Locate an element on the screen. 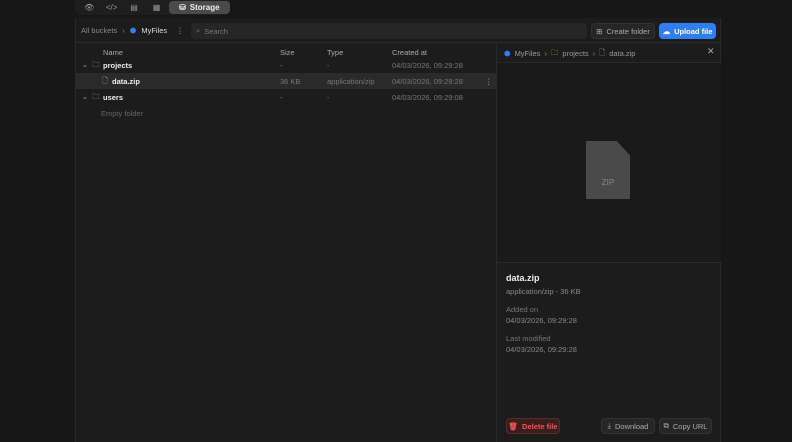 The image size is (792, 442). delete-file-button: 🗑 Delete file is located at coordinates (533, 426).